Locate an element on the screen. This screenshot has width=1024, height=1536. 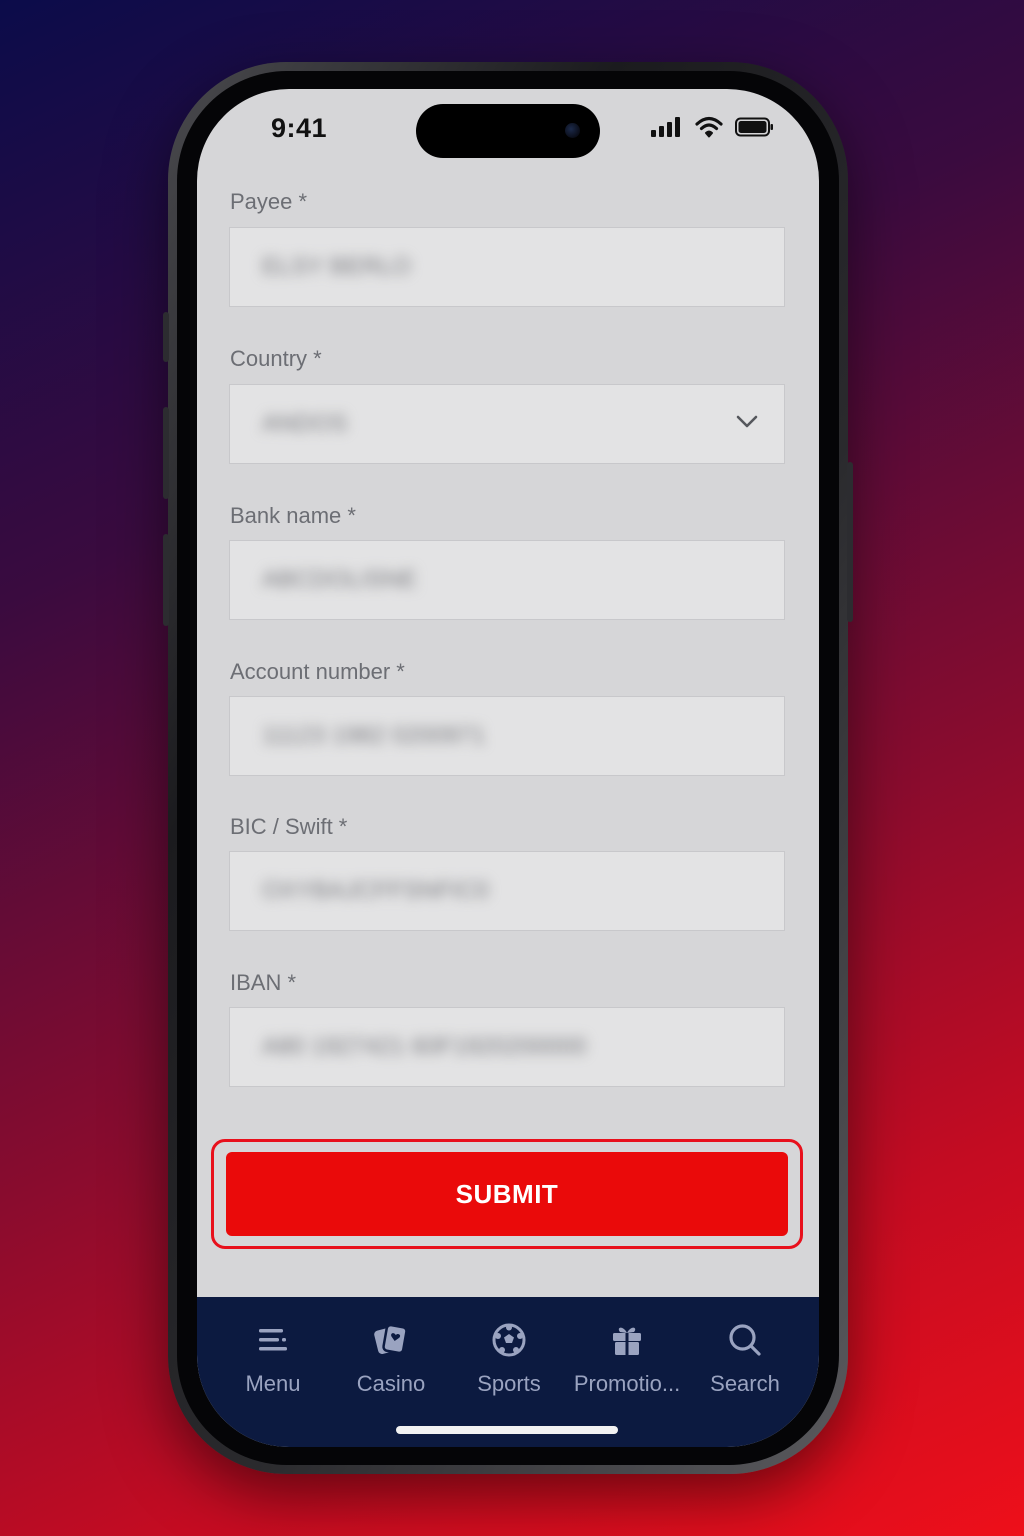
cellular-signal-icon is located at coordinates (665, 127).